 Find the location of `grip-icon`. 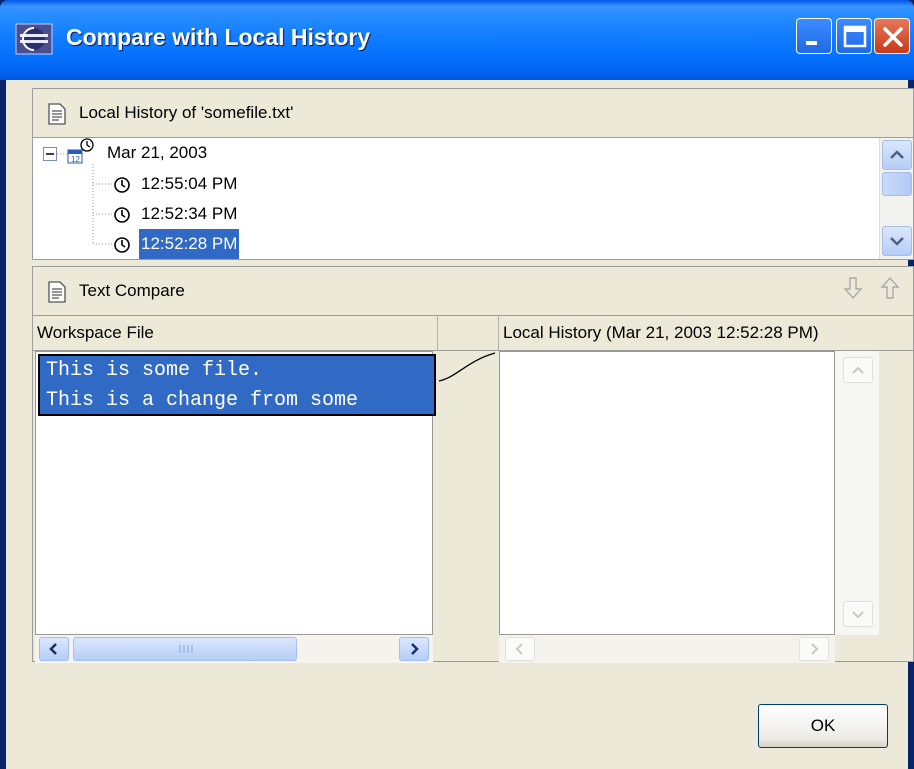

grip-icon is located at coordinates (186, 649).